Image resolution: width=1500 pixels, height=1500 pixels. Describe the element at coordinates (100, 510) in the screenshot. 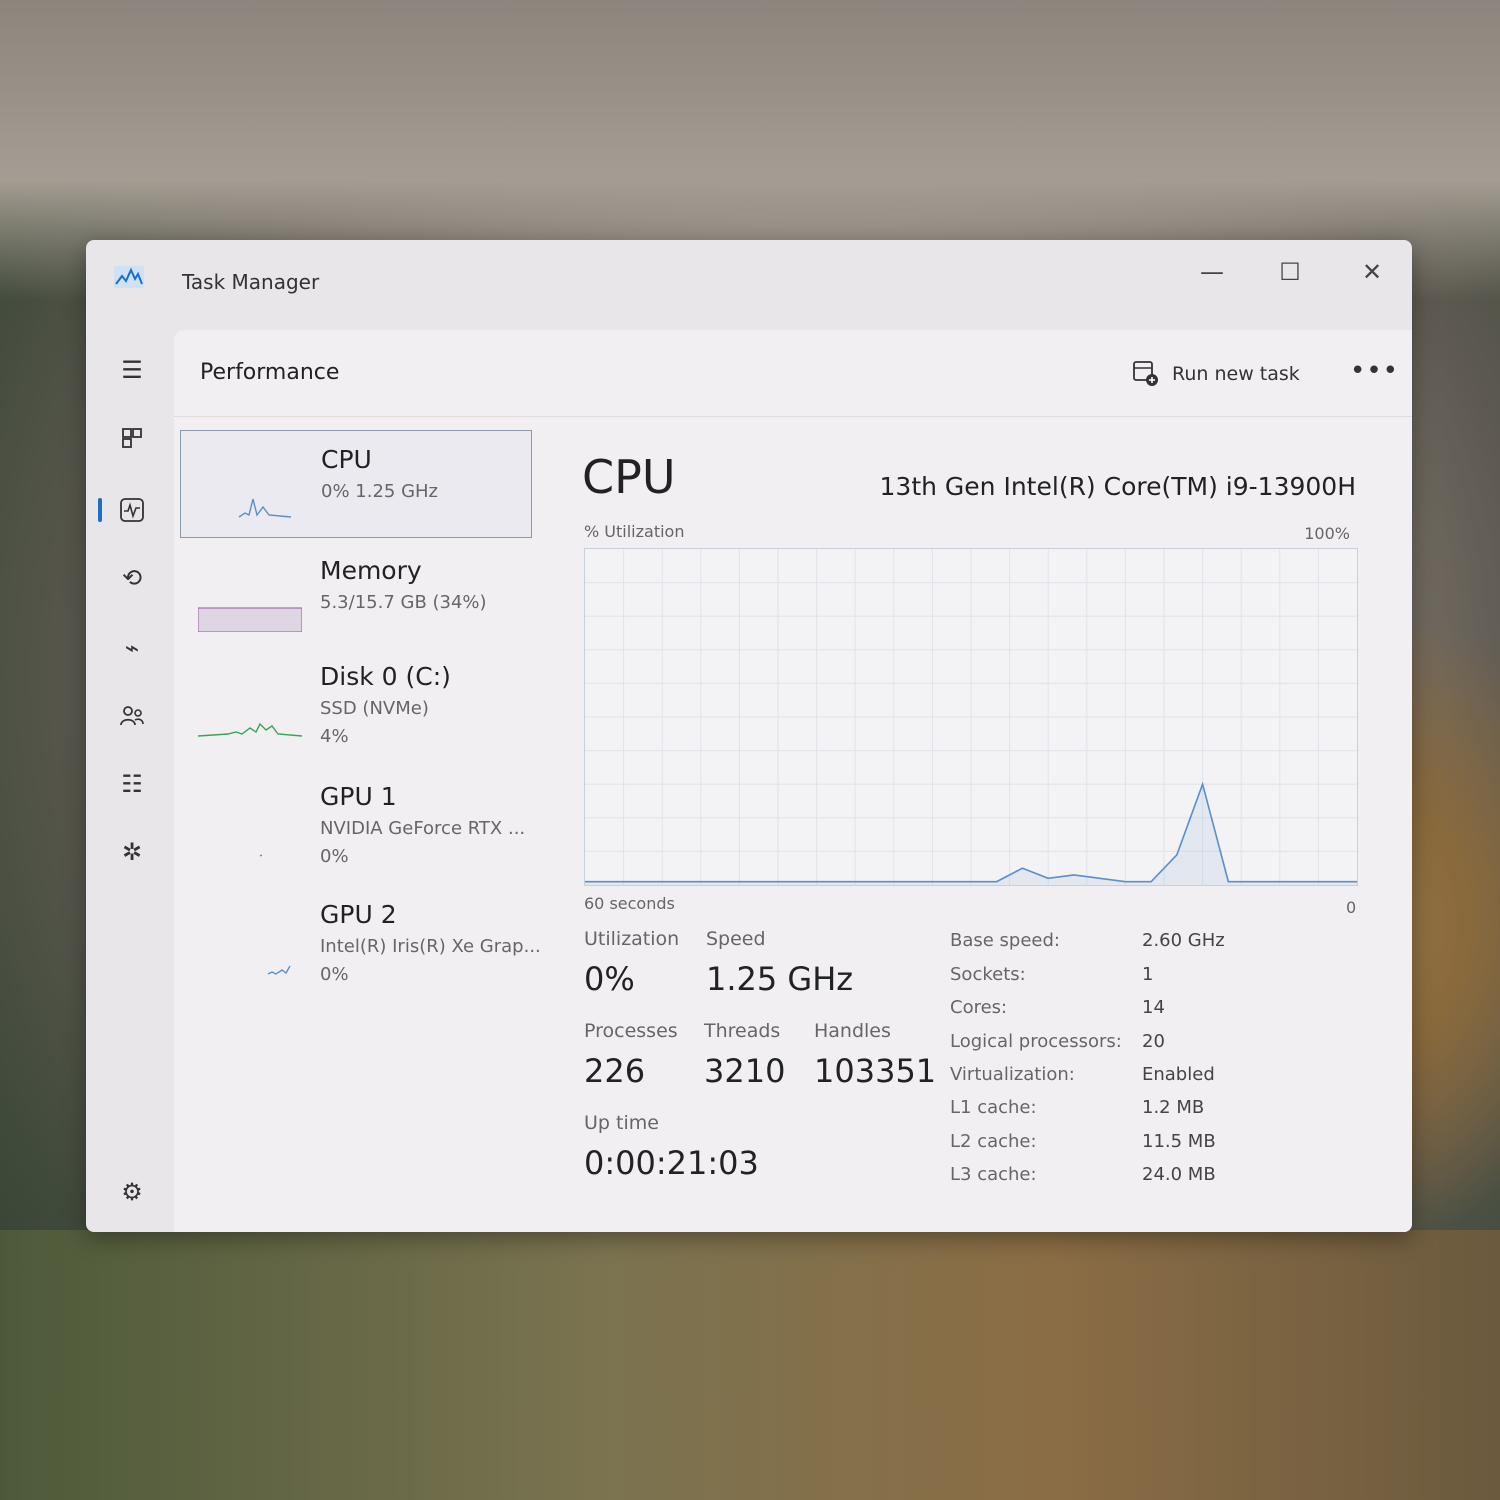

I see `active-nav-indicator` at that location.